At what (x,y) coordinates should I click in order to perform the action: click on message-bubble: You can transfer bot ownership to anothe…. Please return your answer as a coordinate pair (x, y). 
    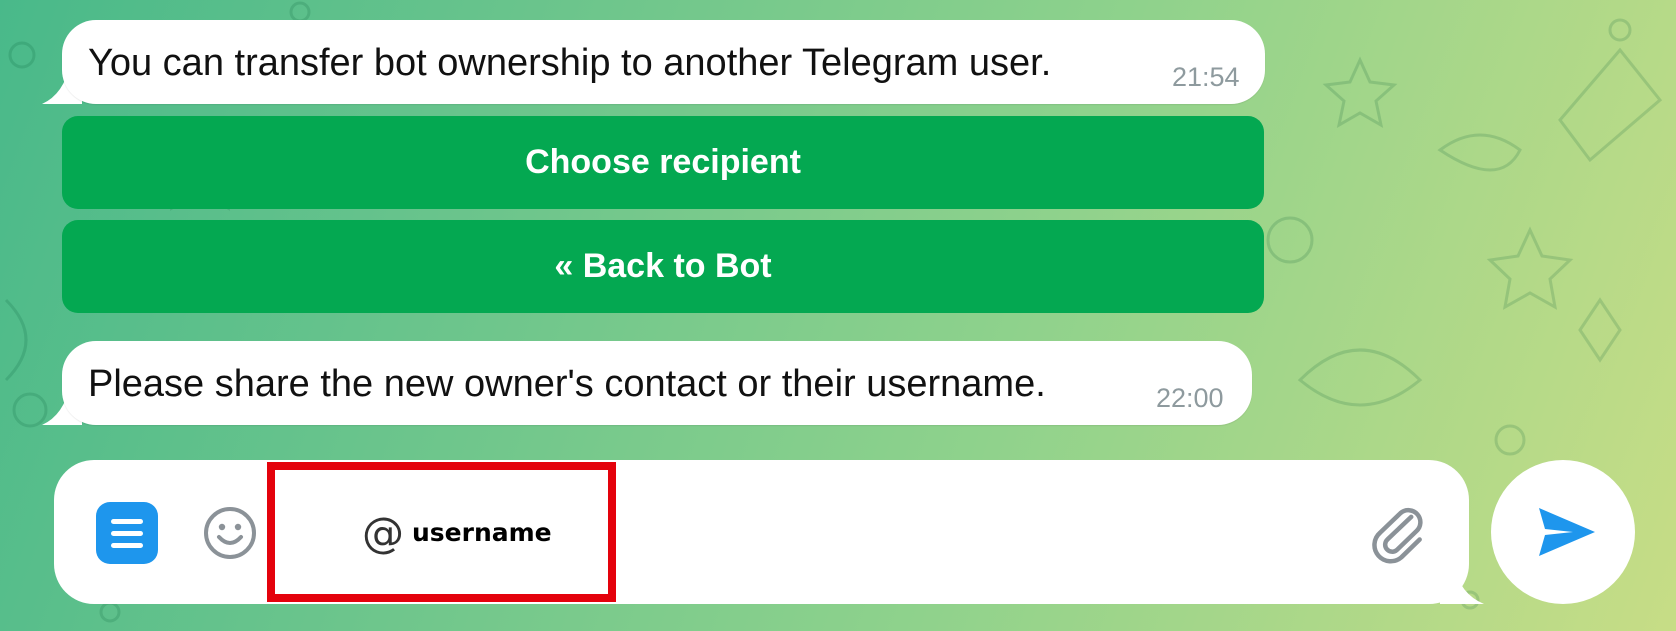
    Looking at the image, I should click on (663, 62).